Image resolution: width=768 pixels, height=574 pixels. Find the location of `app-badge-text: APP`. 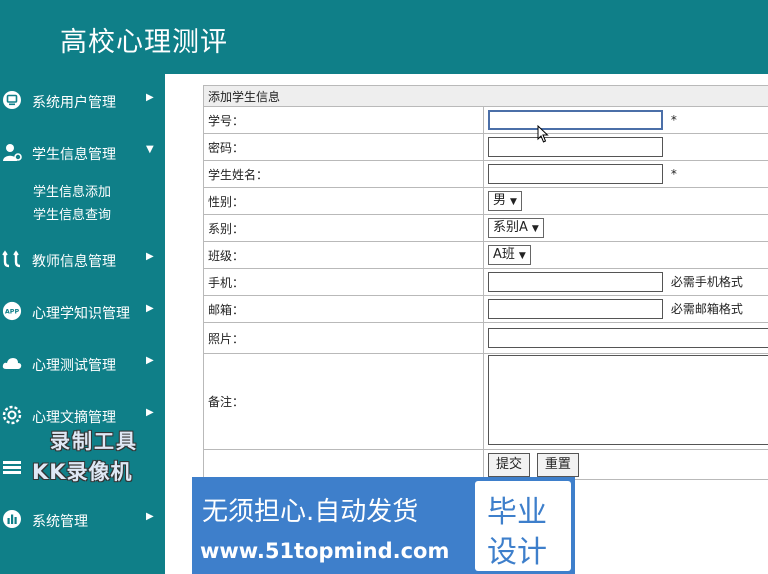

app-badge-text: APP is located at coordinates (12, 312).